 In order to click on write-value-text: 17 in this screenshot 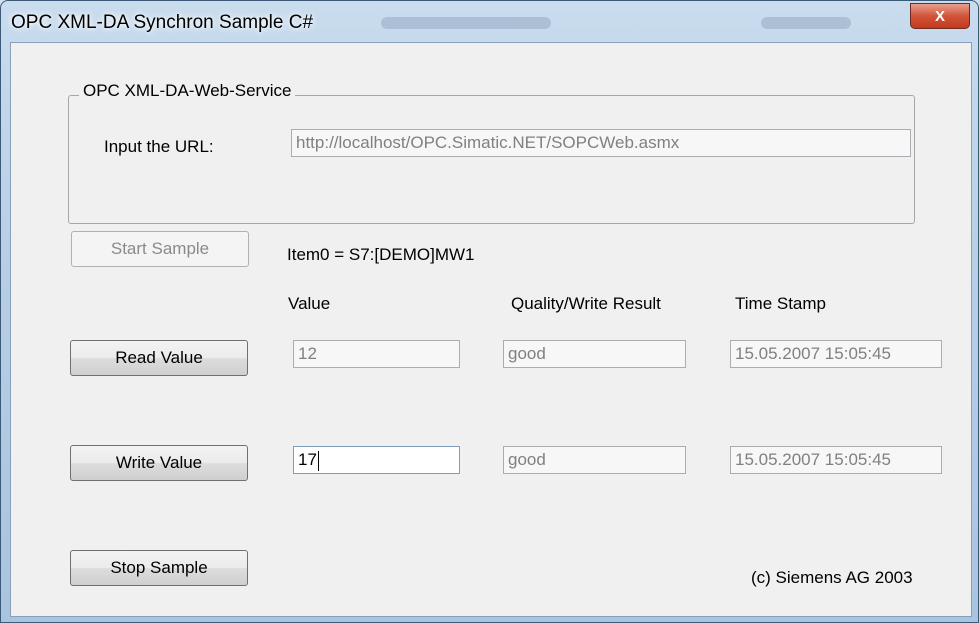, I will do `click(307, 459)`.